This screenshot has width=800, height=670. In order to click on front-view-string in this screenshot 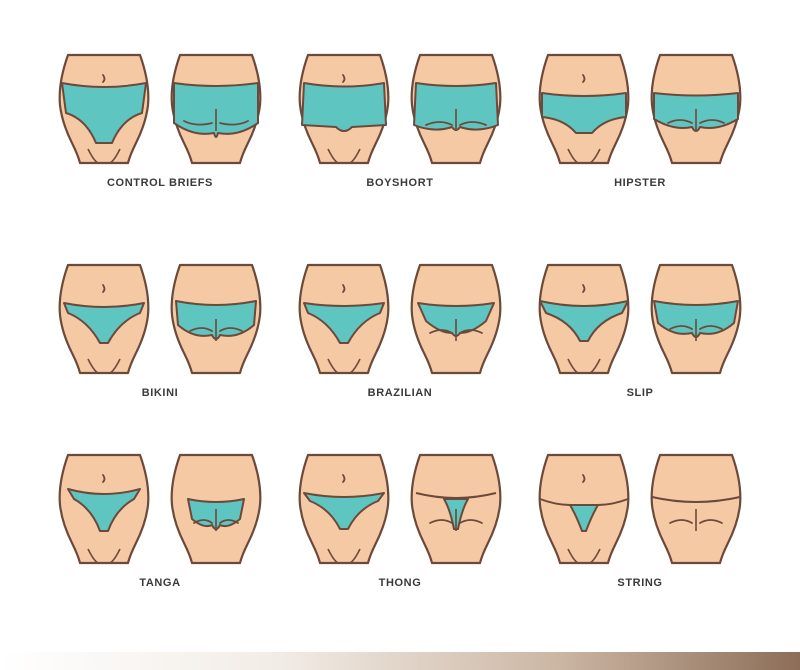, I will do `click(584, 509)`.